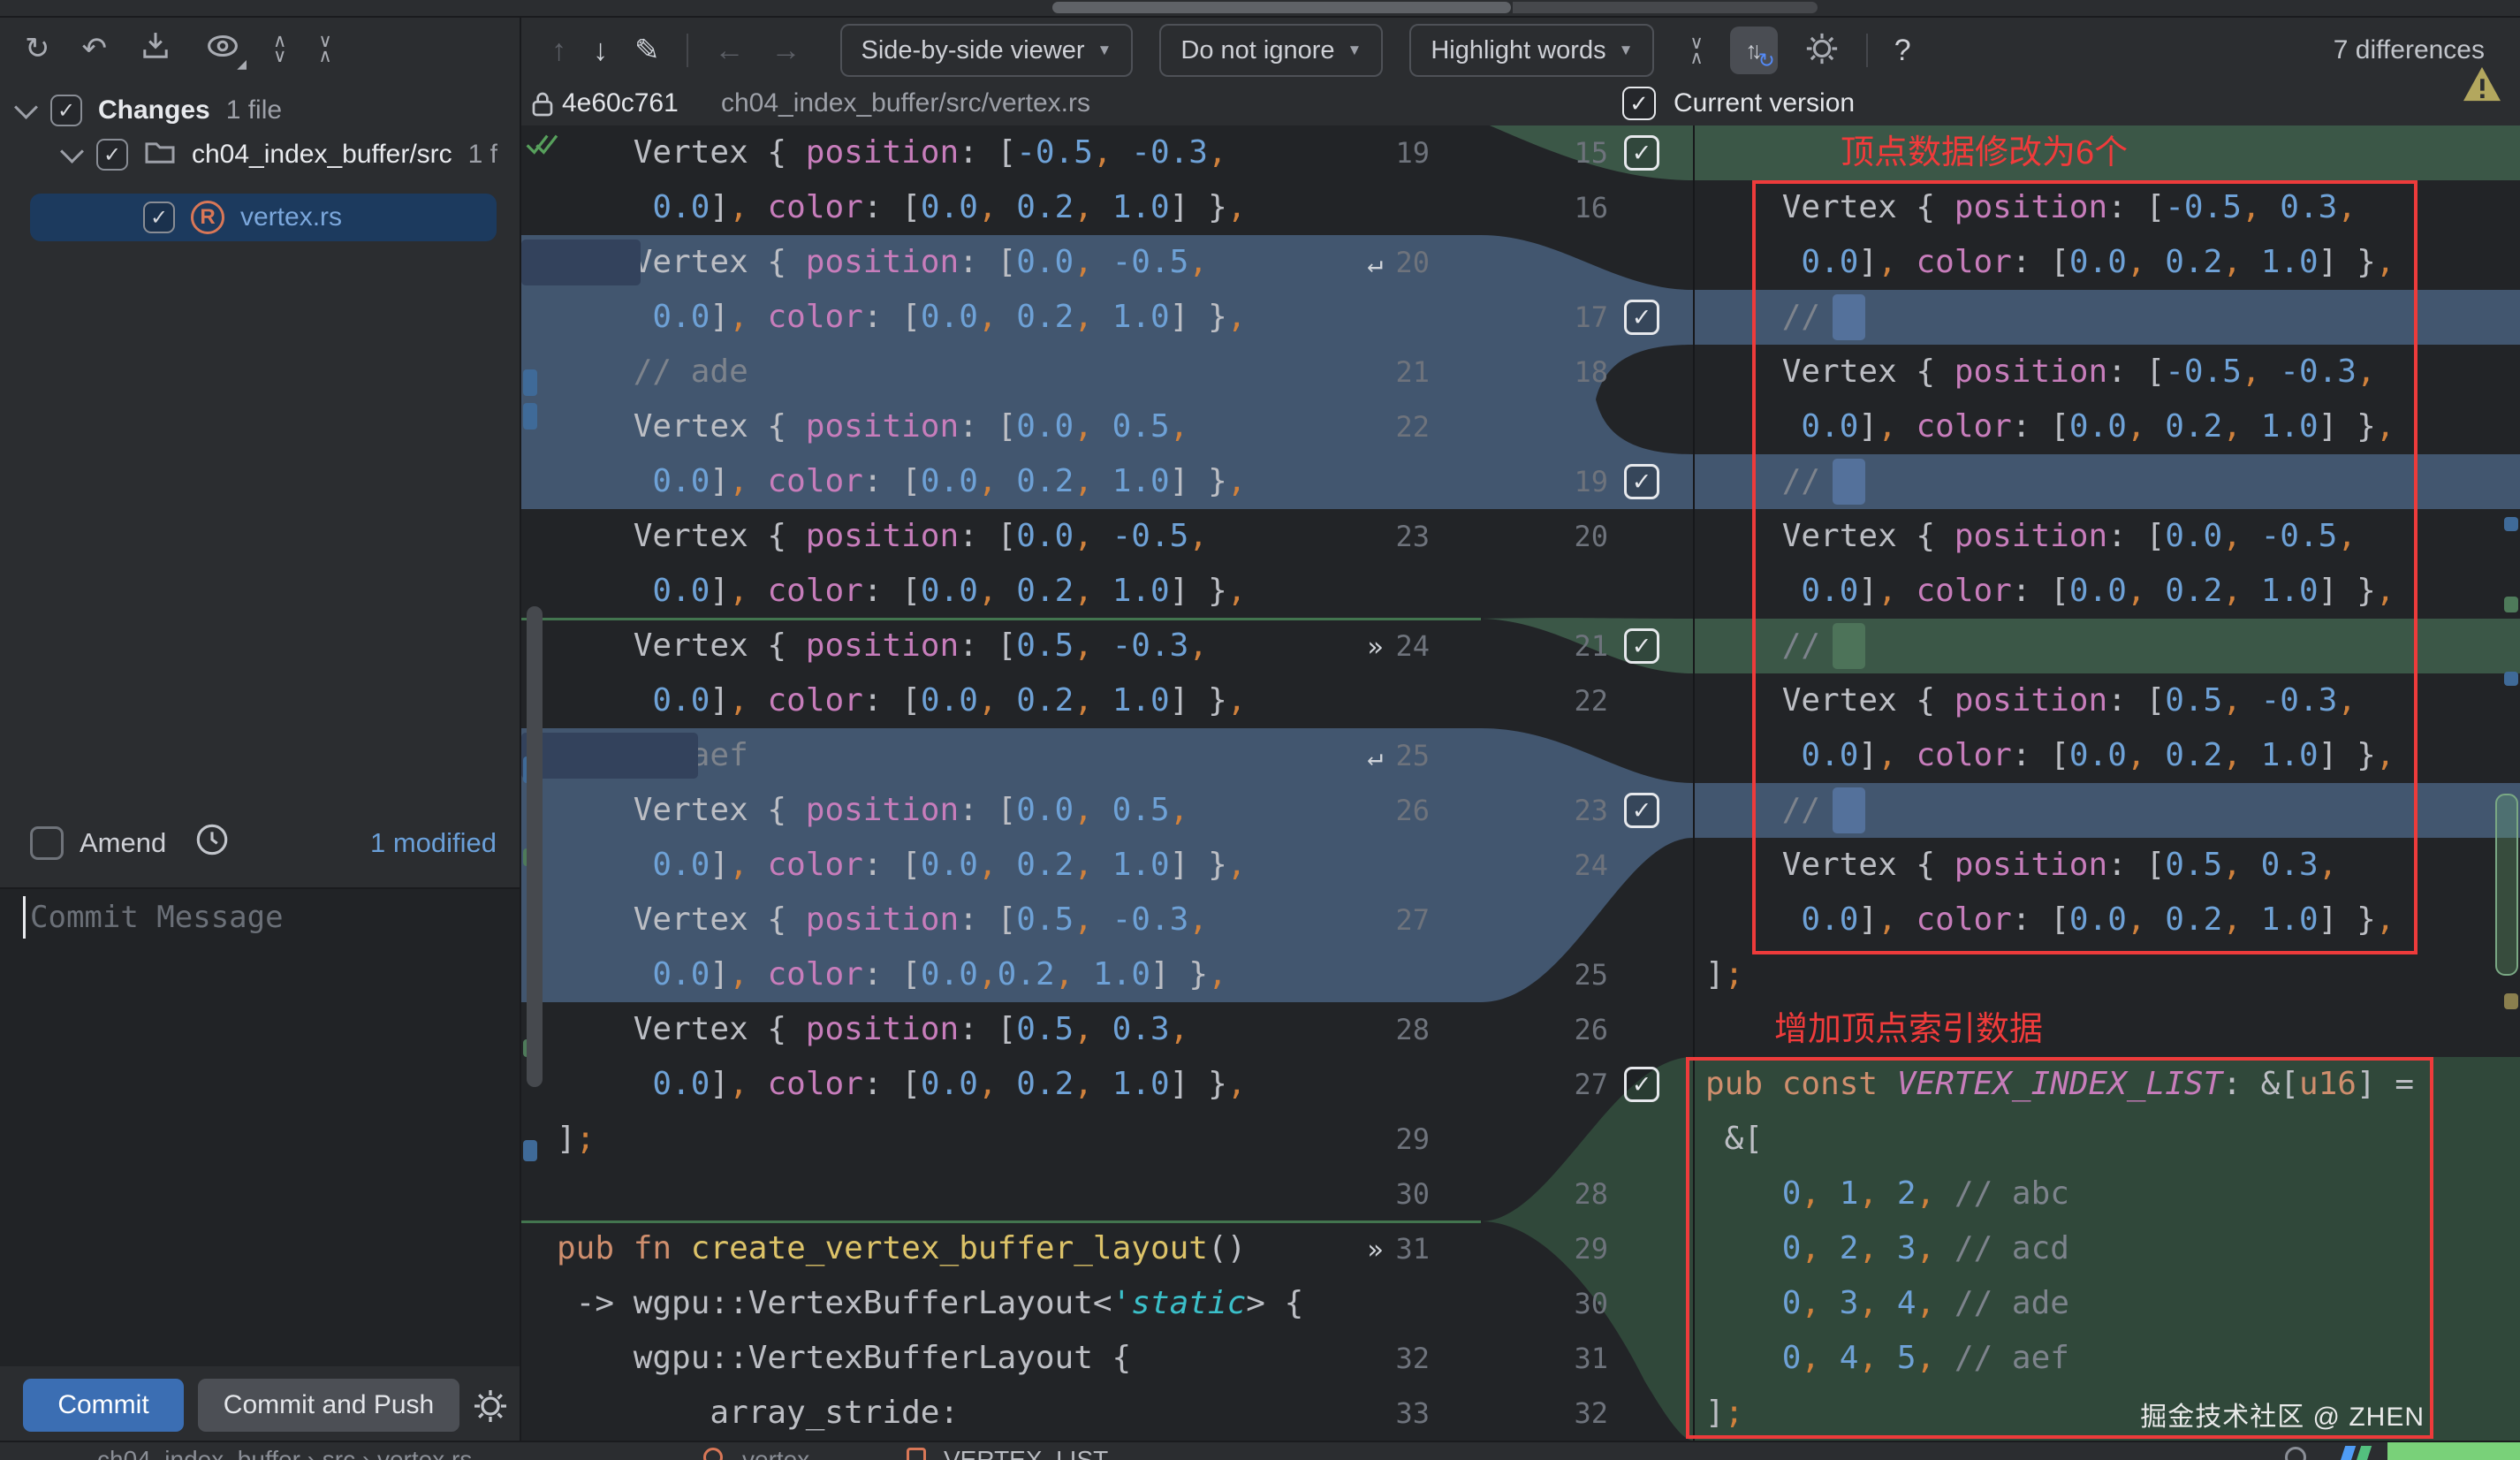  I want to click on logo-bar-blue, so click(2347, 1453).